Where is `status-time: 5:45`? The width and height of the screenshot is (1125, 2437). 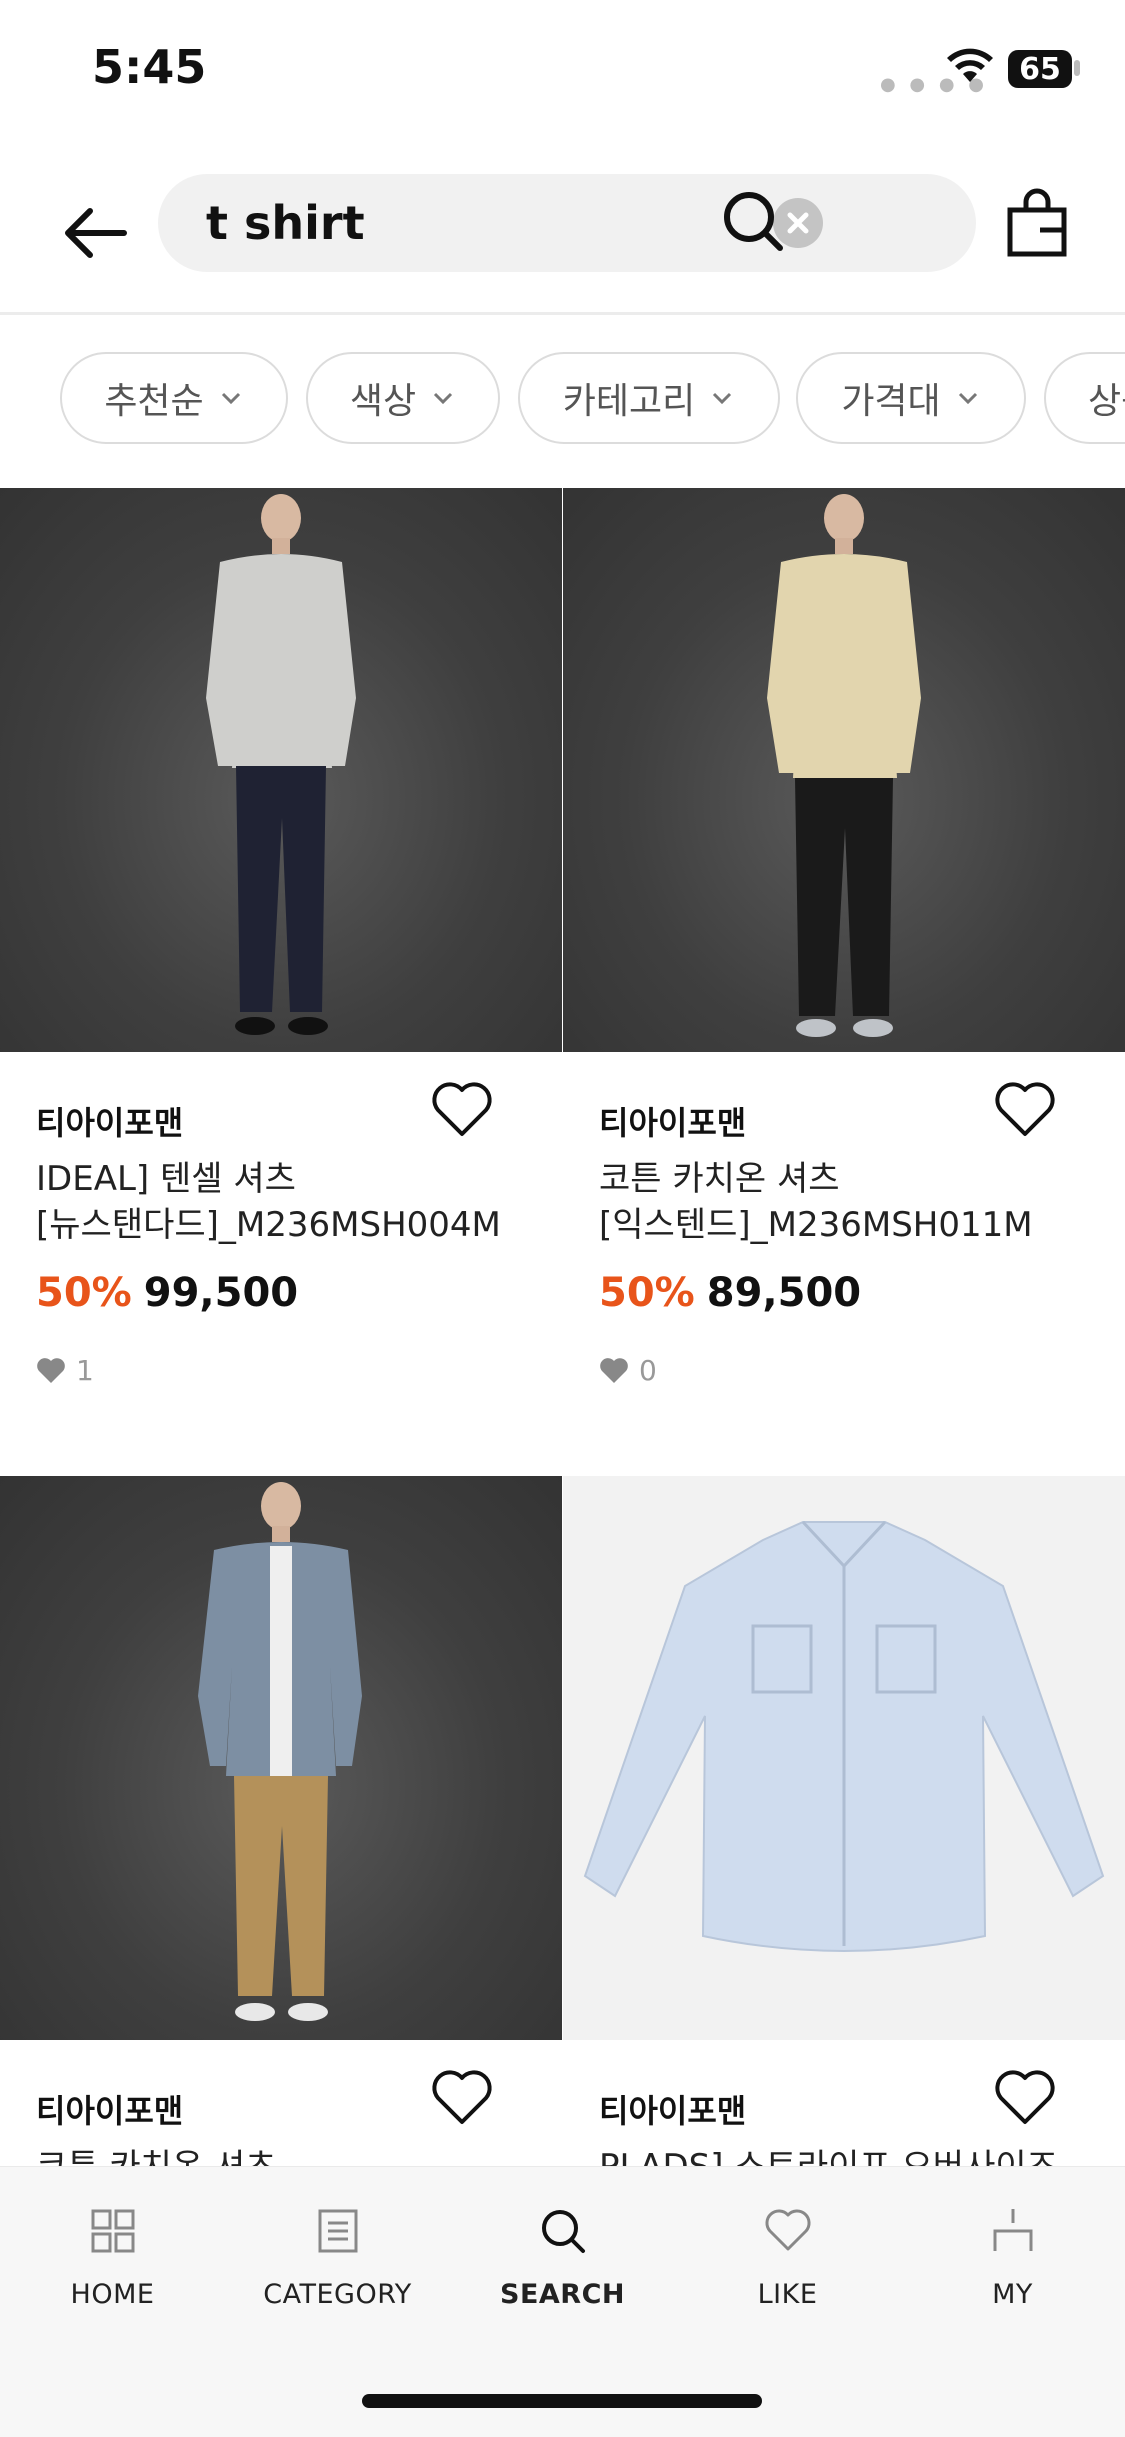
status-time: 5:45 is located at coordinates (149, 67).